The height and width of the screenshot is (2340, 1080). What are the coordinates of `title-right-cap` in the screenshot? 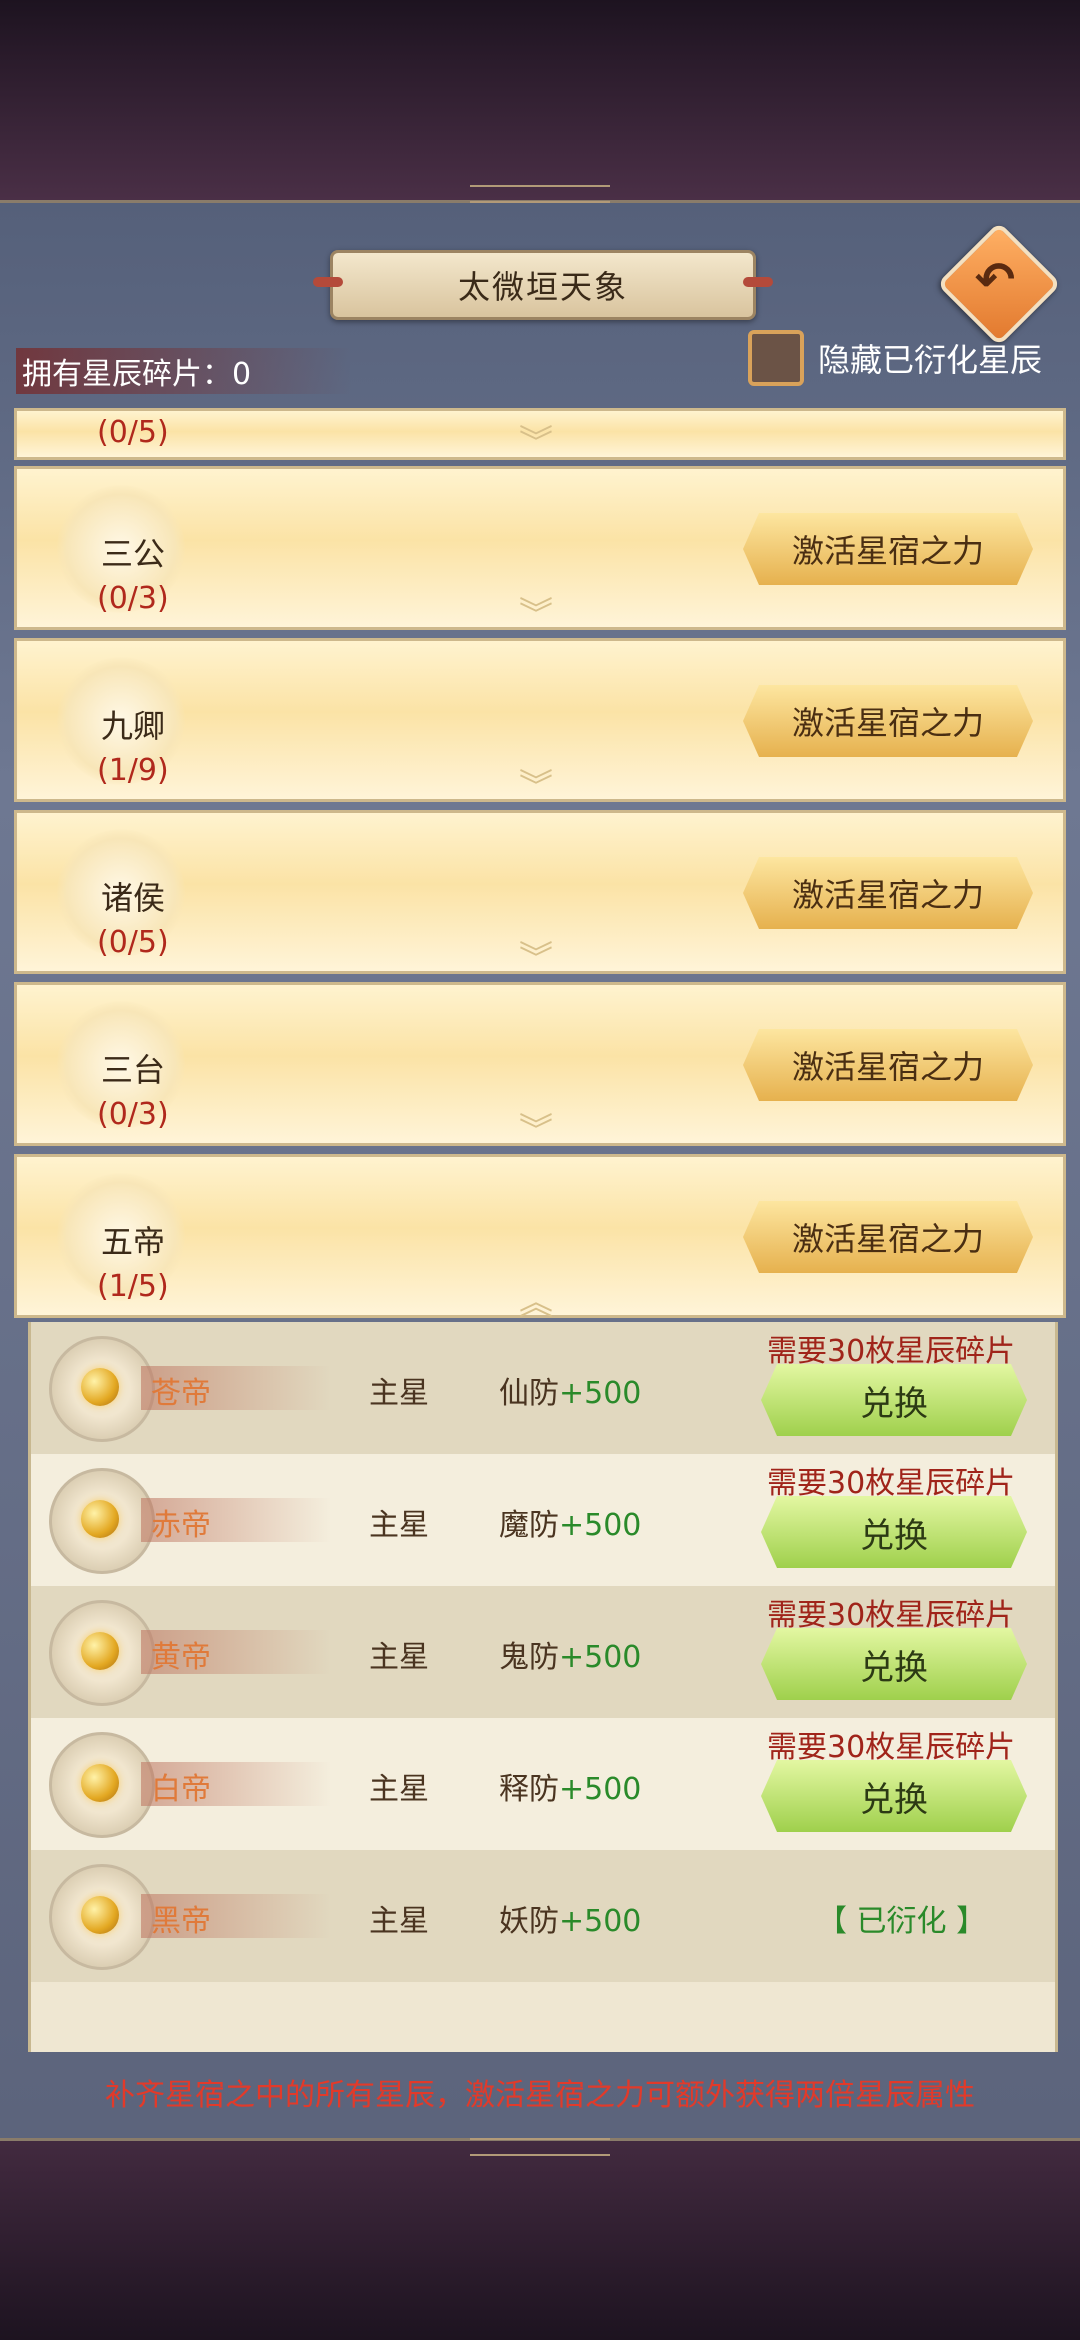 It's located at (758, 282).